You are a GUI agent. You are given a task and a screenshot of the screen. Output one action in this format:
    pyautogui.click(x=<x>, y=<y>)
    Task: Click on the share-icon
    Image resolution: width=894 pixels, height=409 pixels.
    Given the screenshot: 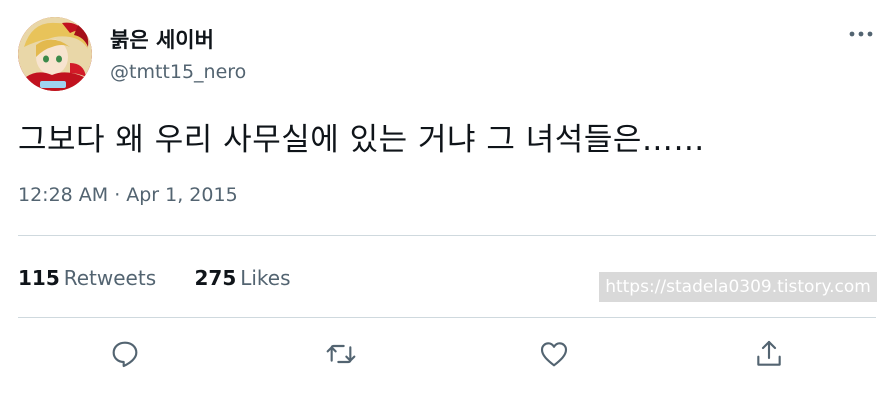 What is the action you would take?
    pyautogui.click(x=769, y=353)
    